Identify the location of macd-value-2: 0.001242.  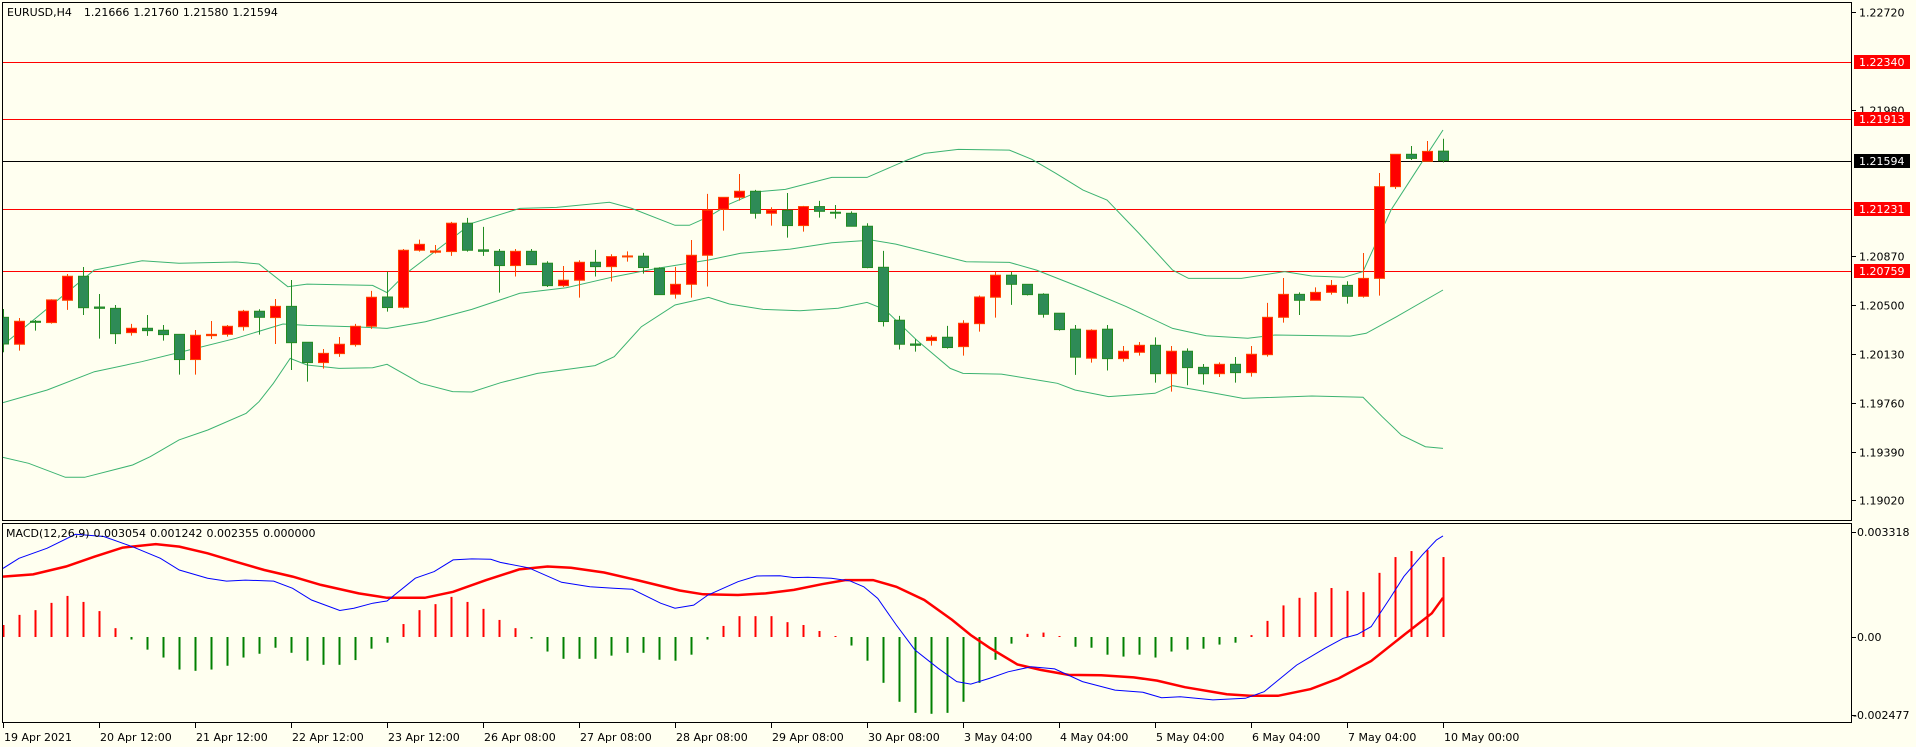
(176, 533).